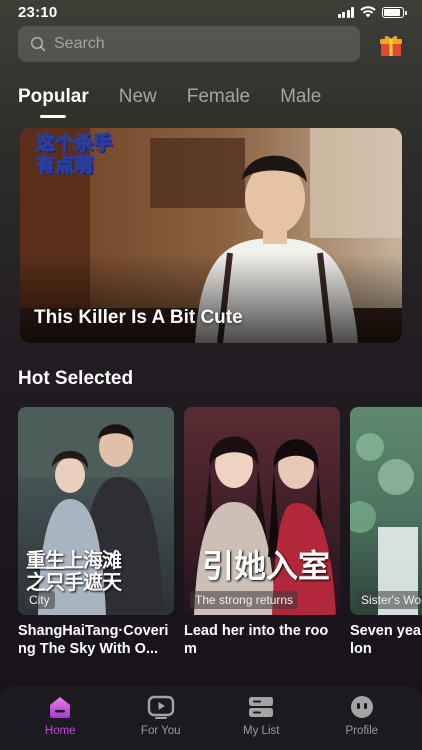  I want to click on cellular-signal-icon, so click(345, 12).